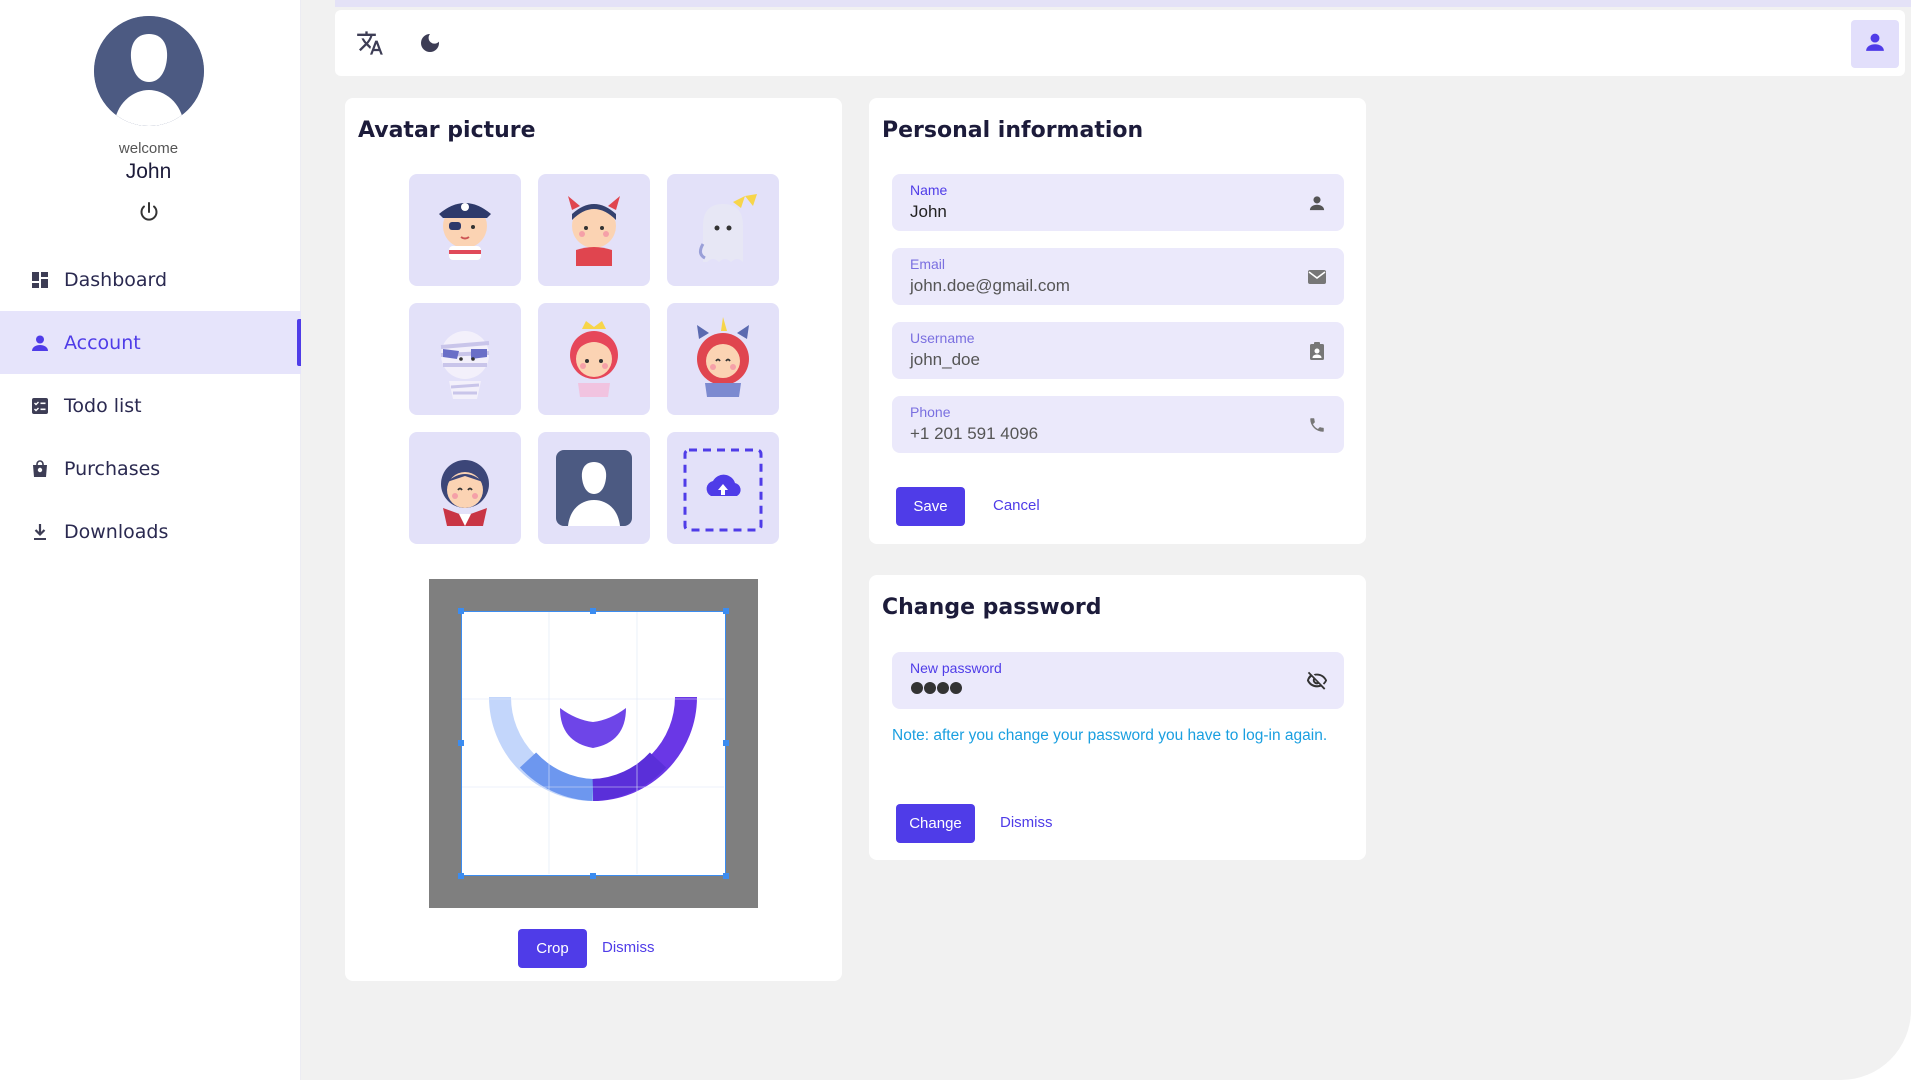  I want to click on power-icon, so click(149, 214).